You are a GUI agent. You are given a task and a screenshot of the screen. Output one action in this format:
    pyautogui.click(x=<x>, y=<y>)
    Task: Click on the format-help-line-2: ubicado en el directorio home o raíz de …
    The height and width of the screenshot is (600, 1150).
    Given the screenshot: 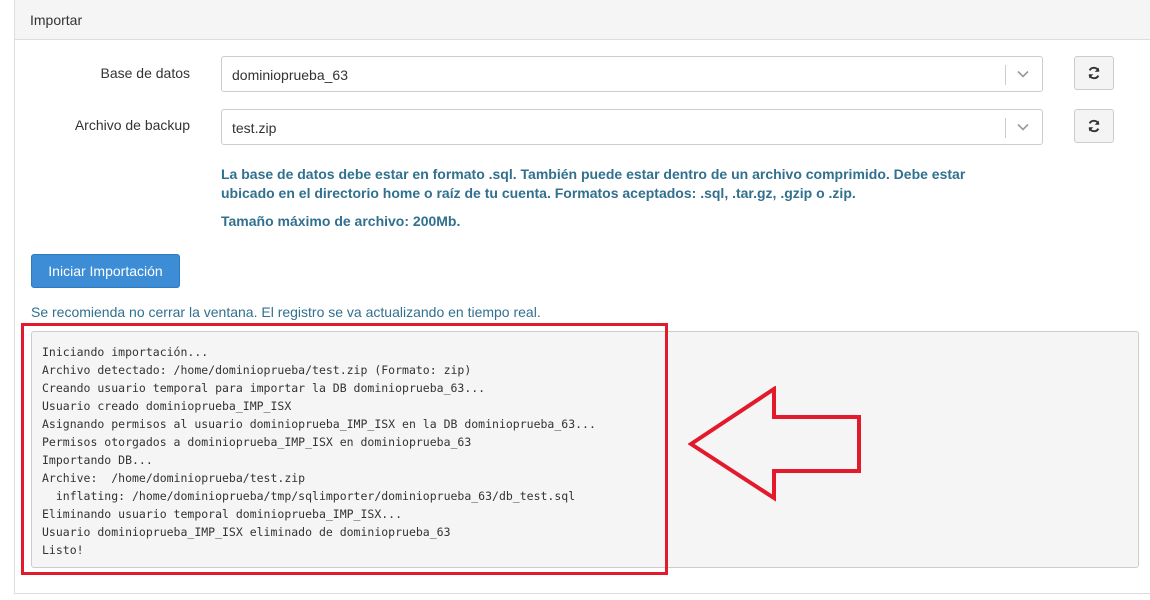 What is the action you would take?
    pyautogui.click(x=538, y=193)
    